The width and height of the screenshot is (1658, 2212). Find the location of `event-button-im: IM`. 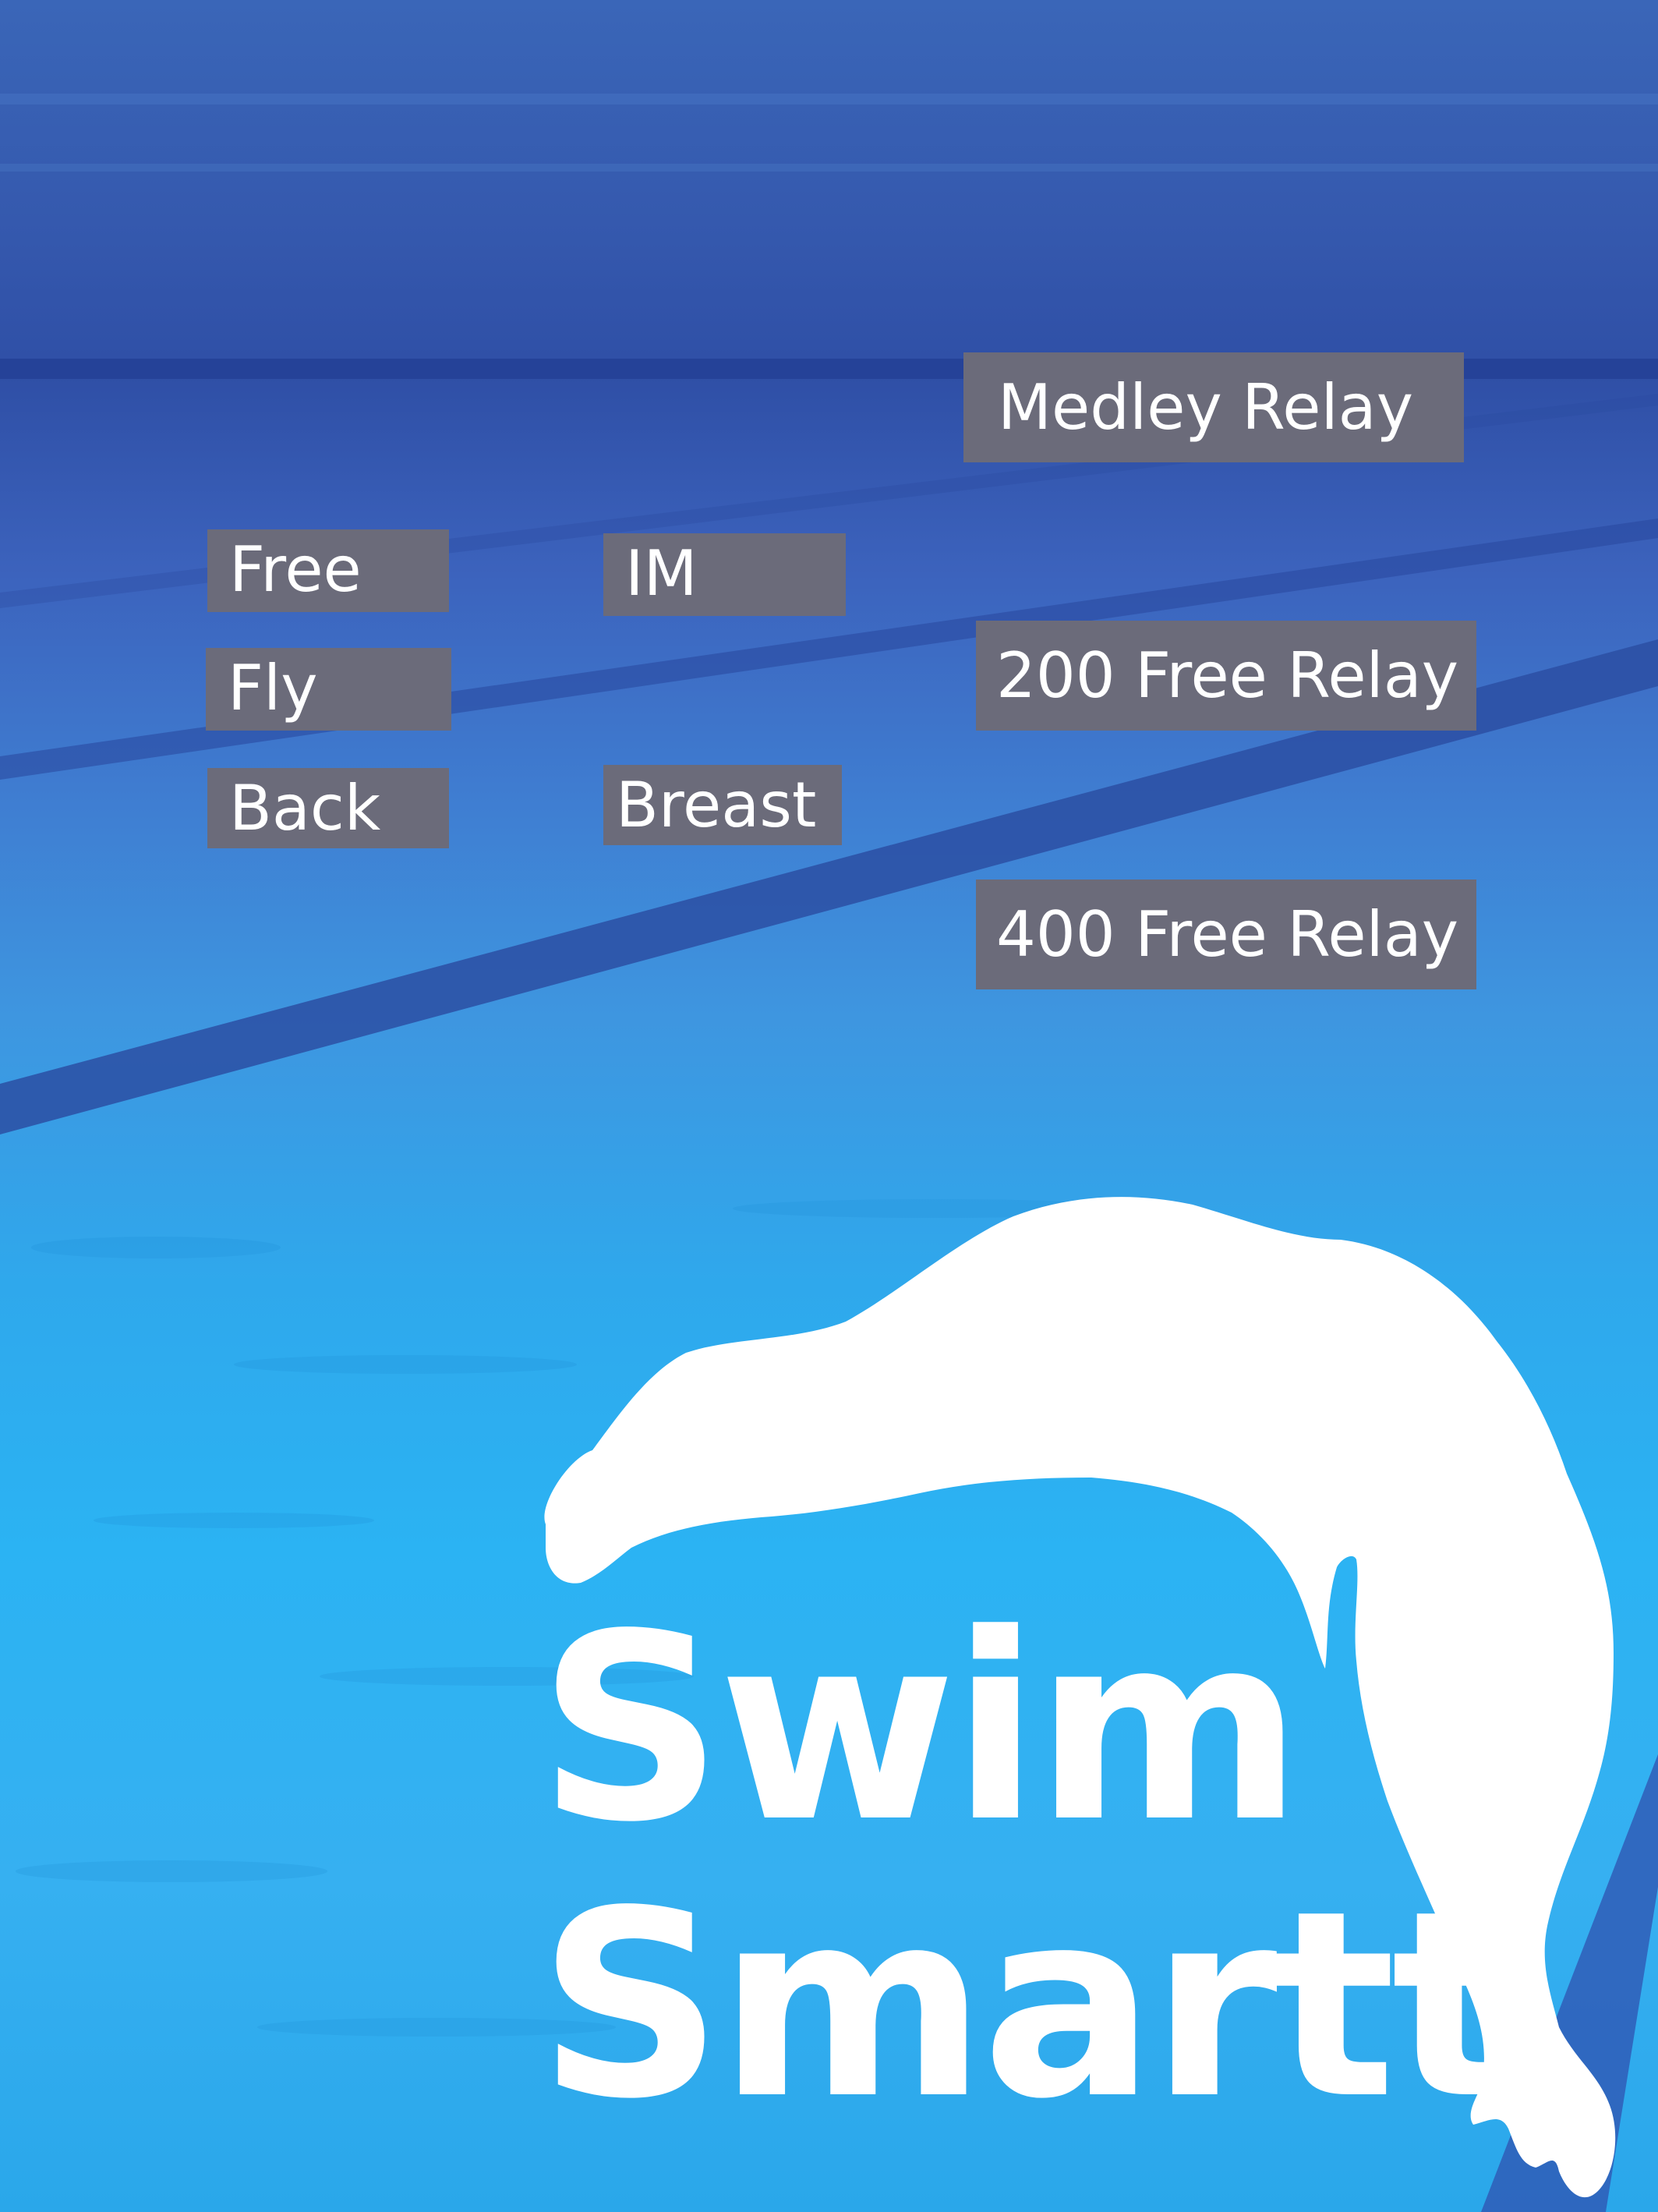

event-button-im: IM is located at coordinates (724, 575).